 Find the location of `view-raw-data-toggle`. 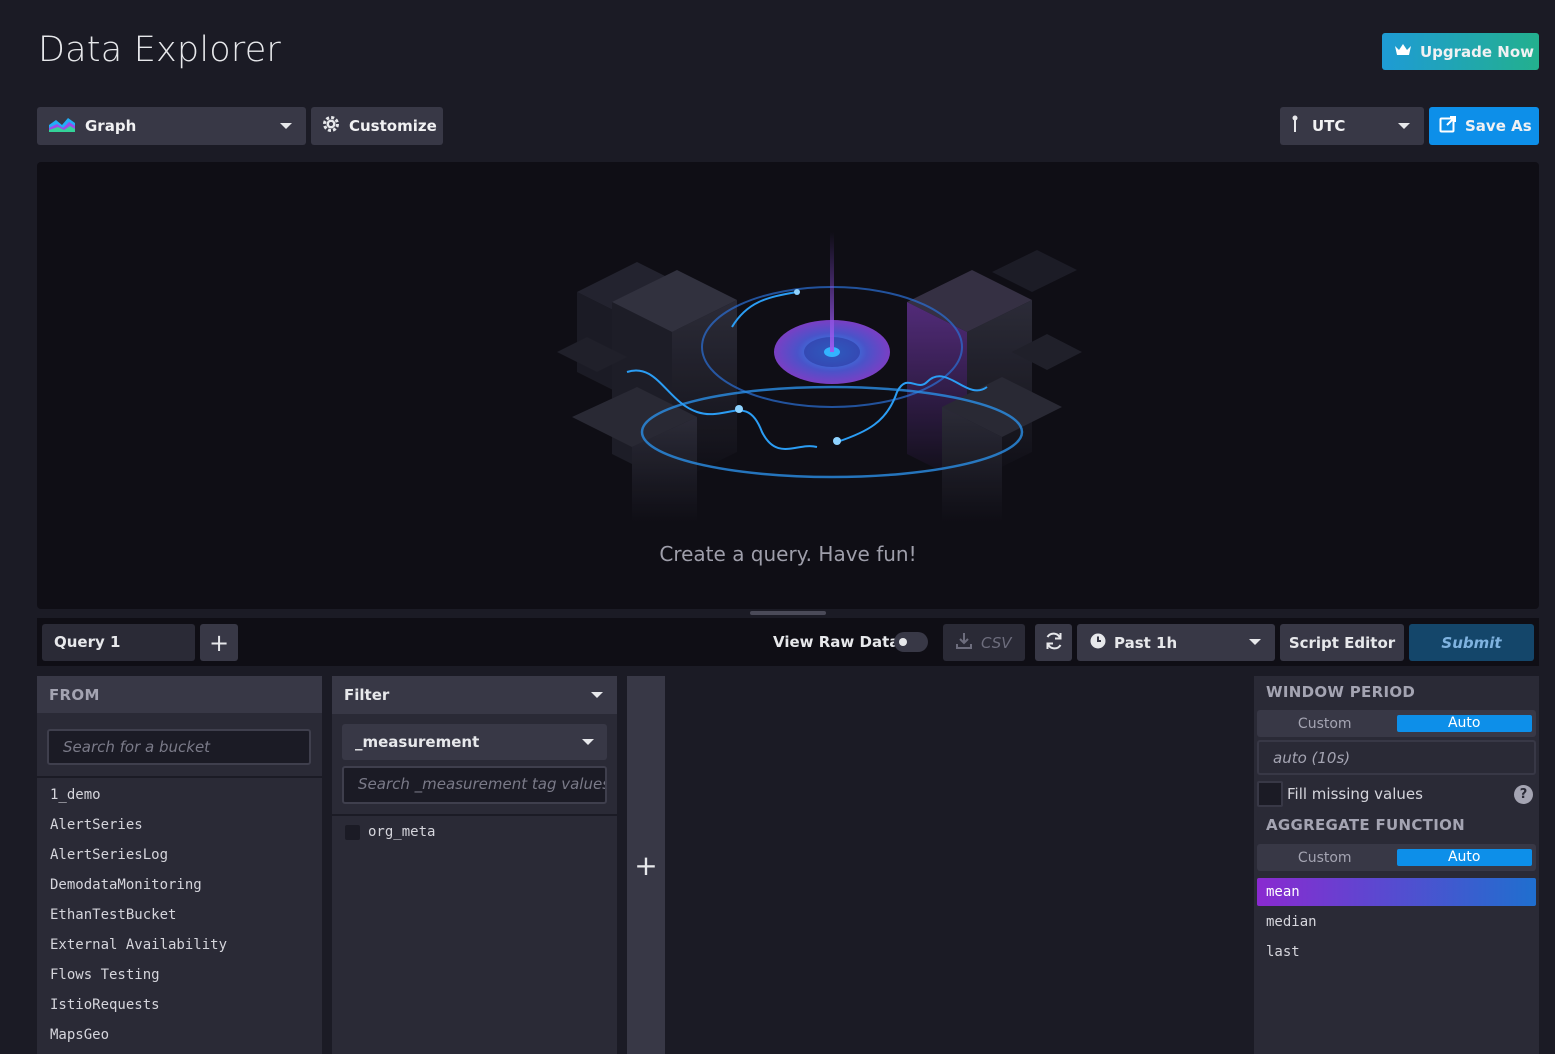

view-raw-data-toggle is located at coordinates (911, 642).